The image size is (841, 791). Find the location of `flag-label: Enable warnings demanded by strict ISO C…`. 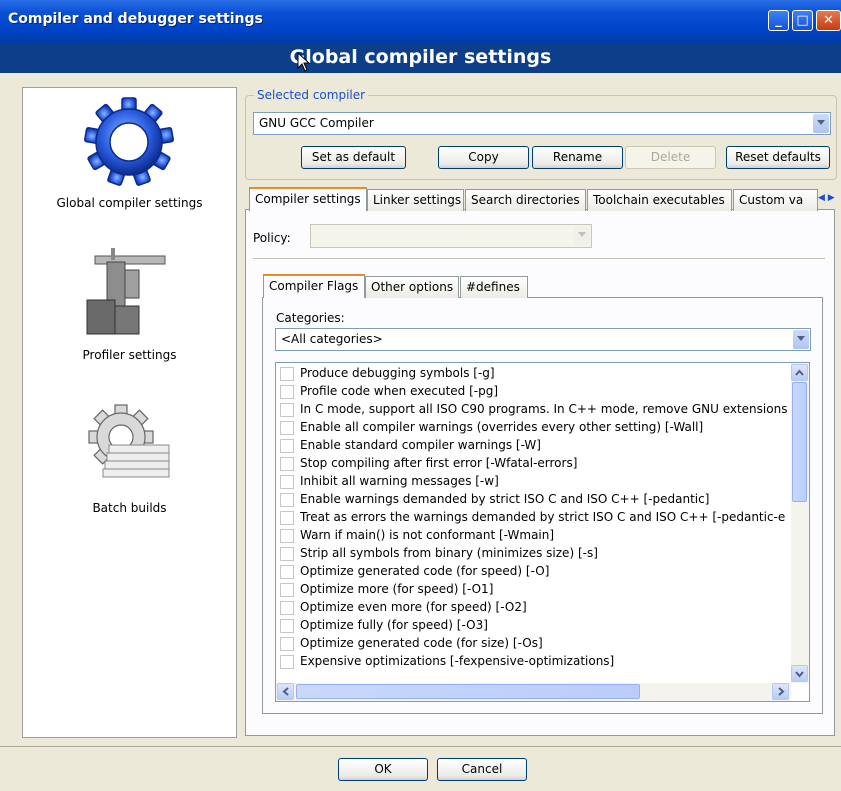

flag-label: Enable warnings demanded by strict ISO C… is located at coordinates (505, 499).